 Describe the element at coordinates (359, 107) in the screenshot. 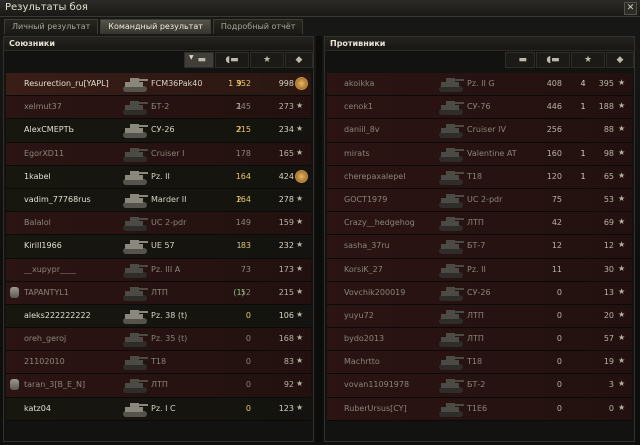

I see `player-name: cenok1` at that location.